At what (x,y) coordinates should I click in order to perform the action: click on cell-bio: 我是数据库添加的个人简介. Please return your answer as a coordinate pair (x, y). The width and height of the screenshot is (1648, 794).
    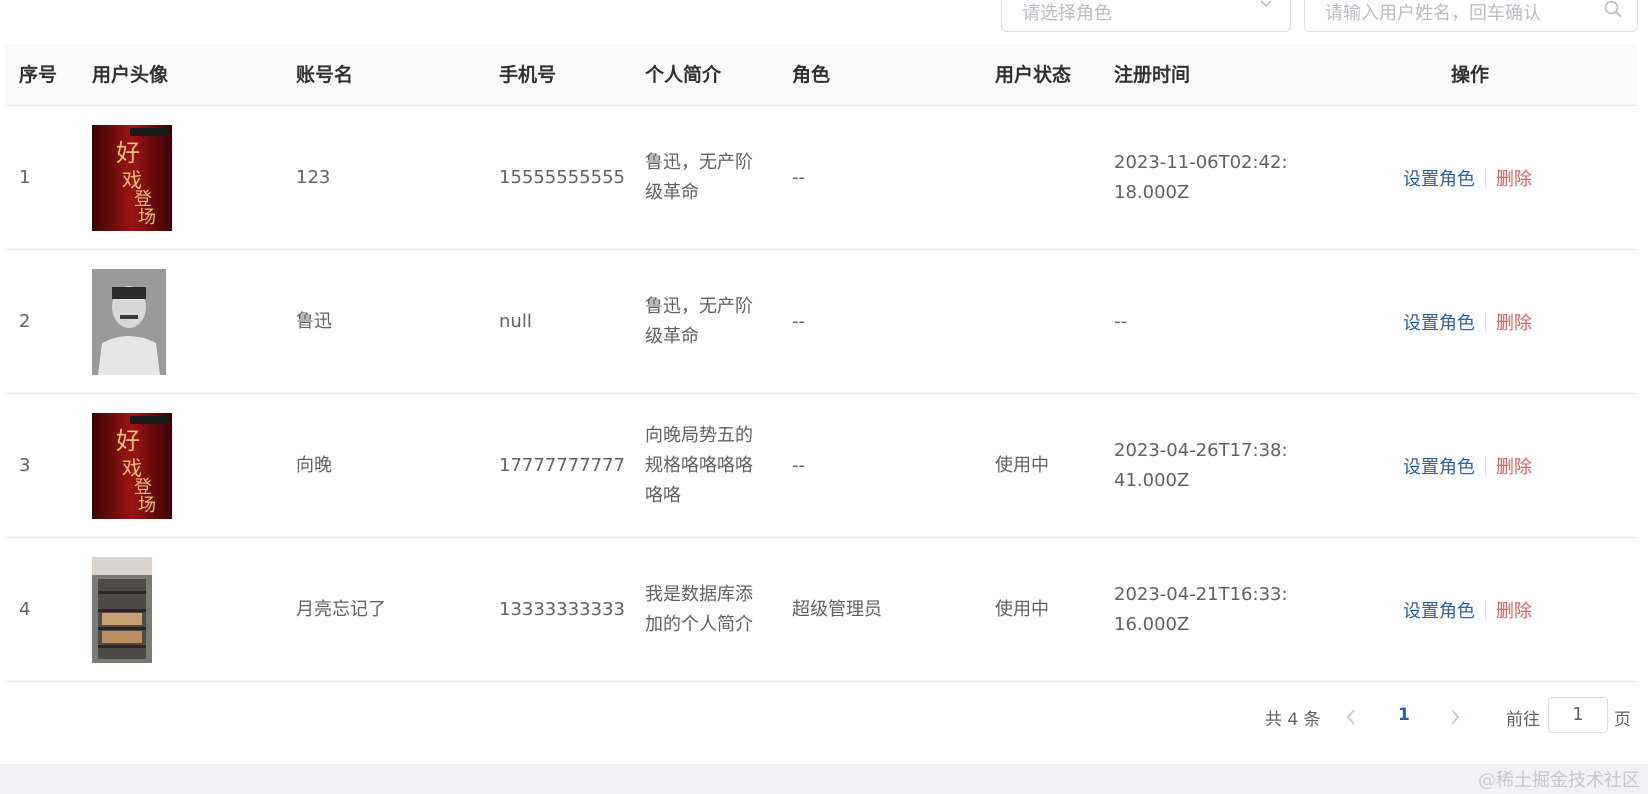
    Looking at the image, I should click on (699, 609).